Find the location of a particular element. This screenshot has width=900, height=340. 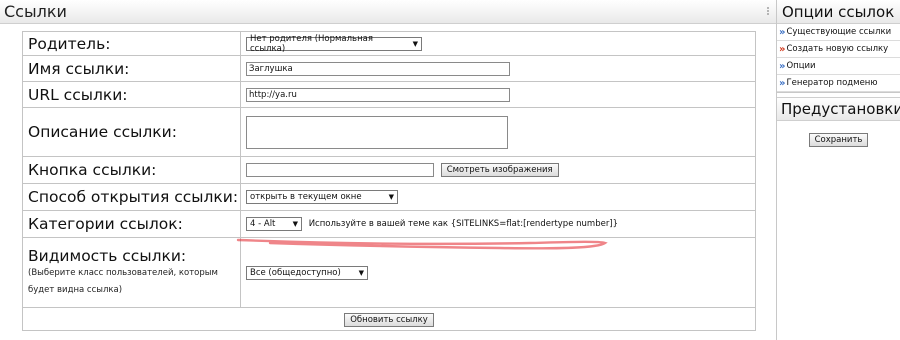

sidebar-item-label: Генератор подменю is located at coordinates (832, 83).